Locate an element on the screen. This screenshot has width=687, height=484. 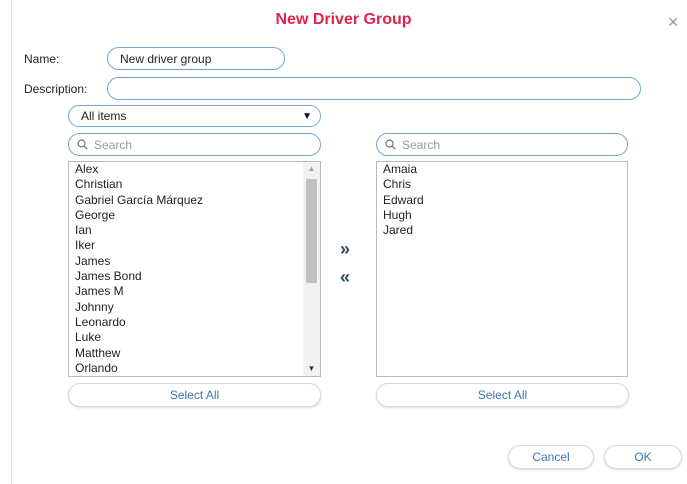
list-item: Gabriel García Márquez is located at coordinates (194, 200).